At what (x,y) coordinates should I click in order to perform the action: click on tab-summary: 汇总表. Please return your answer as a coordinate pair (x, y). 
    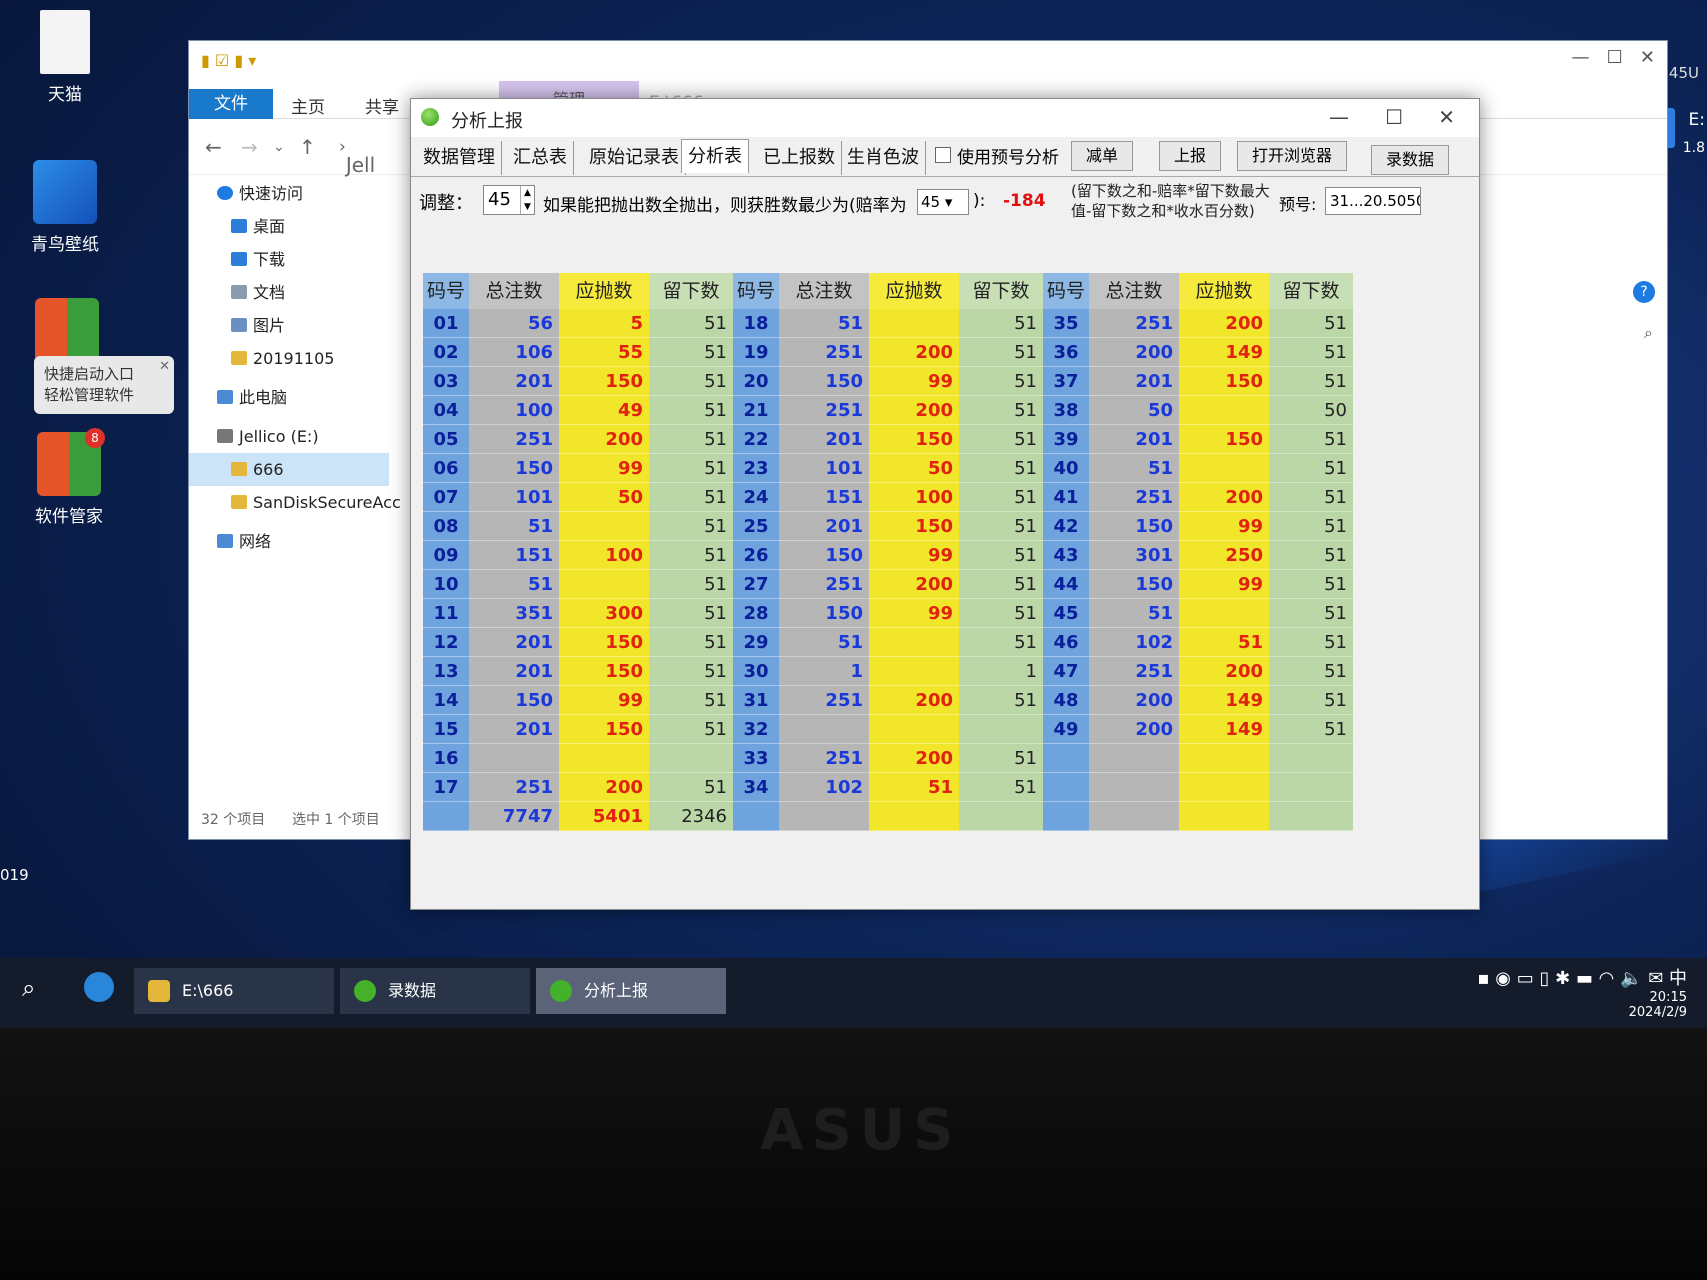
    Looking at the image, I should click on (540, 158).